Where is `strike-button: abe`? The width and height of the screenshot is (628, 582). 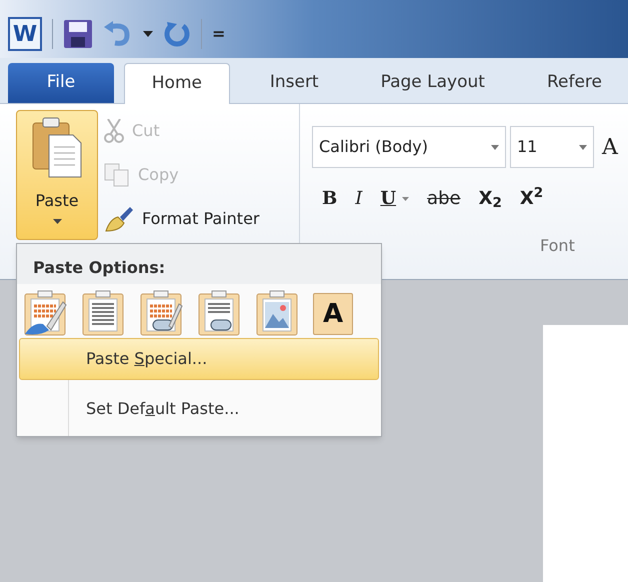
strike-button: abe is located at coordinates (444, 199).